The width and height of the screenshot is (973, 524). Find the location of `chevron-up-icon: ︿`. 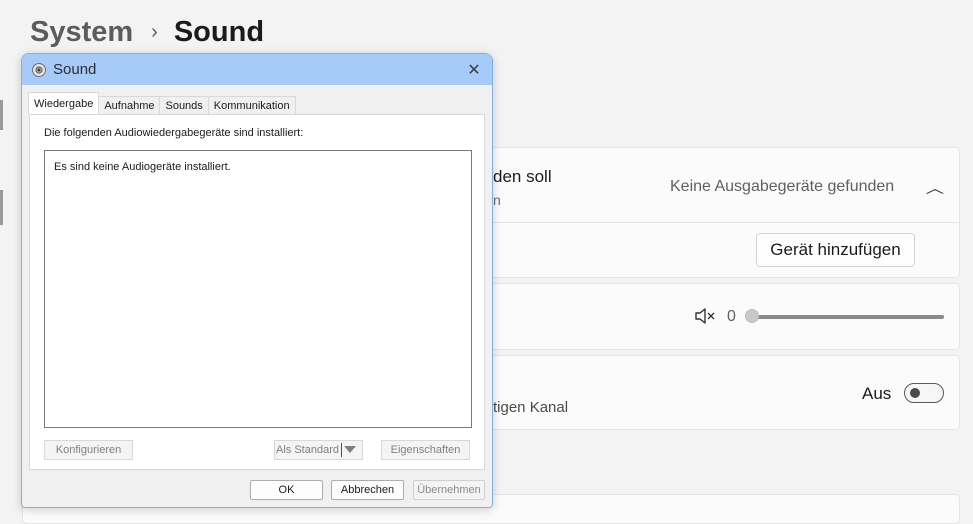

chevron-up-icon: ︿ is located at coordinates (935, 188).